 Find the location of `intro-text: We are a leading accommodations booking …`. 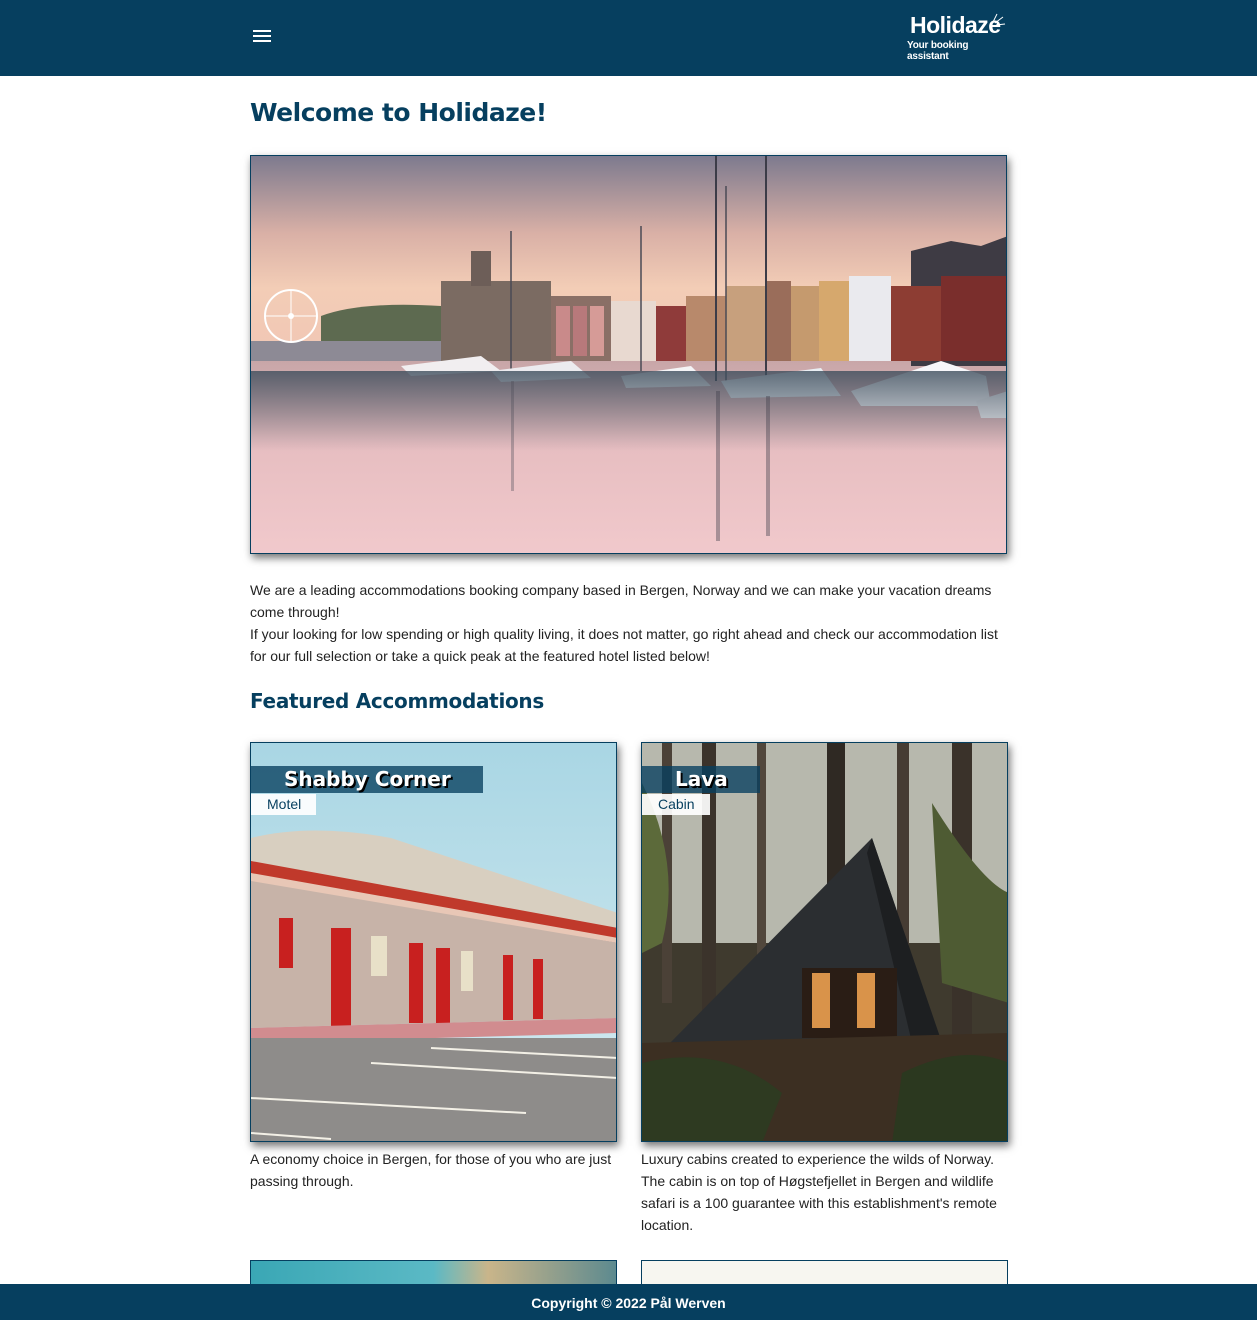

intro-text: We are a leading accommodations booking … is located at coordinates (630, 623).